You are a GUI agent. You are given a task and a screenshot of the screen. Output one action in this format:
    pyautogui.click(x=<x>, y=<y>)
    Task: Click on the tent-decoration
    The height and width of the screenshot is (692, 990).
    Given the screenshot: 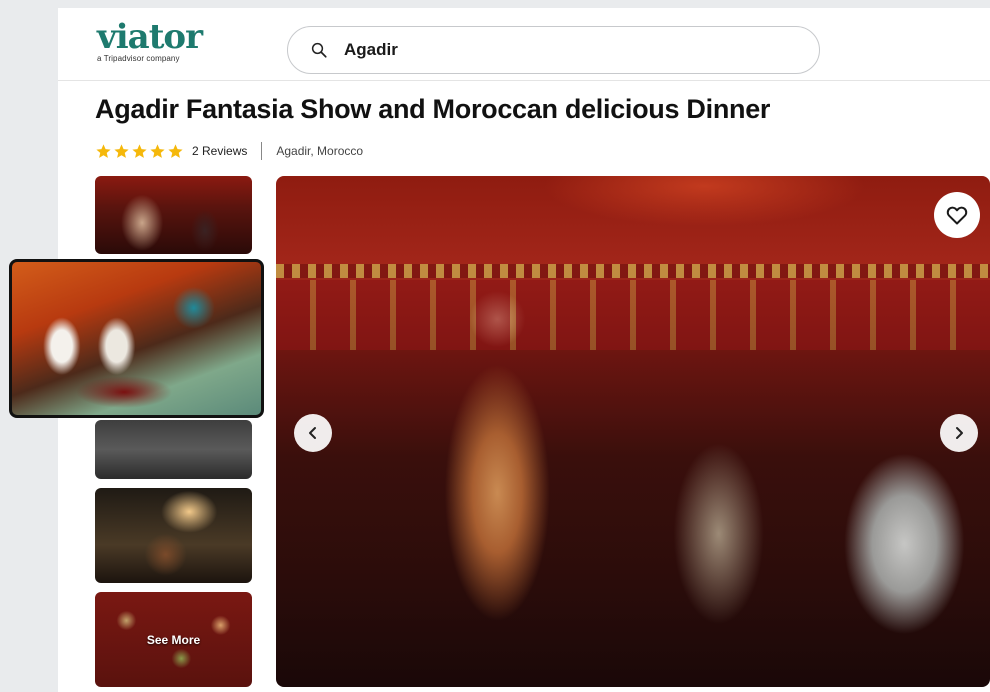 What is the action you would take?
    pyautogui.click(x=633, y=271)
    